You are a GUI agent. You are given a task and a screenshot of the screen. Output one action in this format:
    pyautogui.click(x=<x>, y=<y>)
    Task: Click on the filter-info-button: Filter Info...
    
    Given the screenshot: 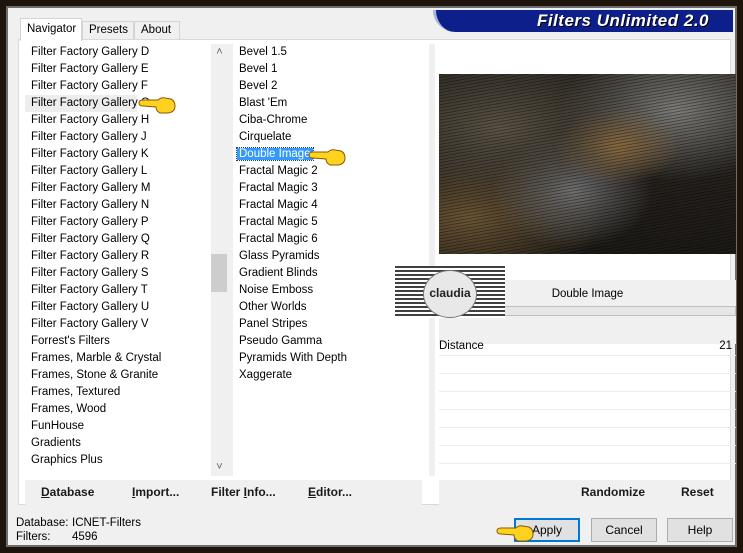 What is the action you would take?
    pyautogui.click(x=243, y=492)
    